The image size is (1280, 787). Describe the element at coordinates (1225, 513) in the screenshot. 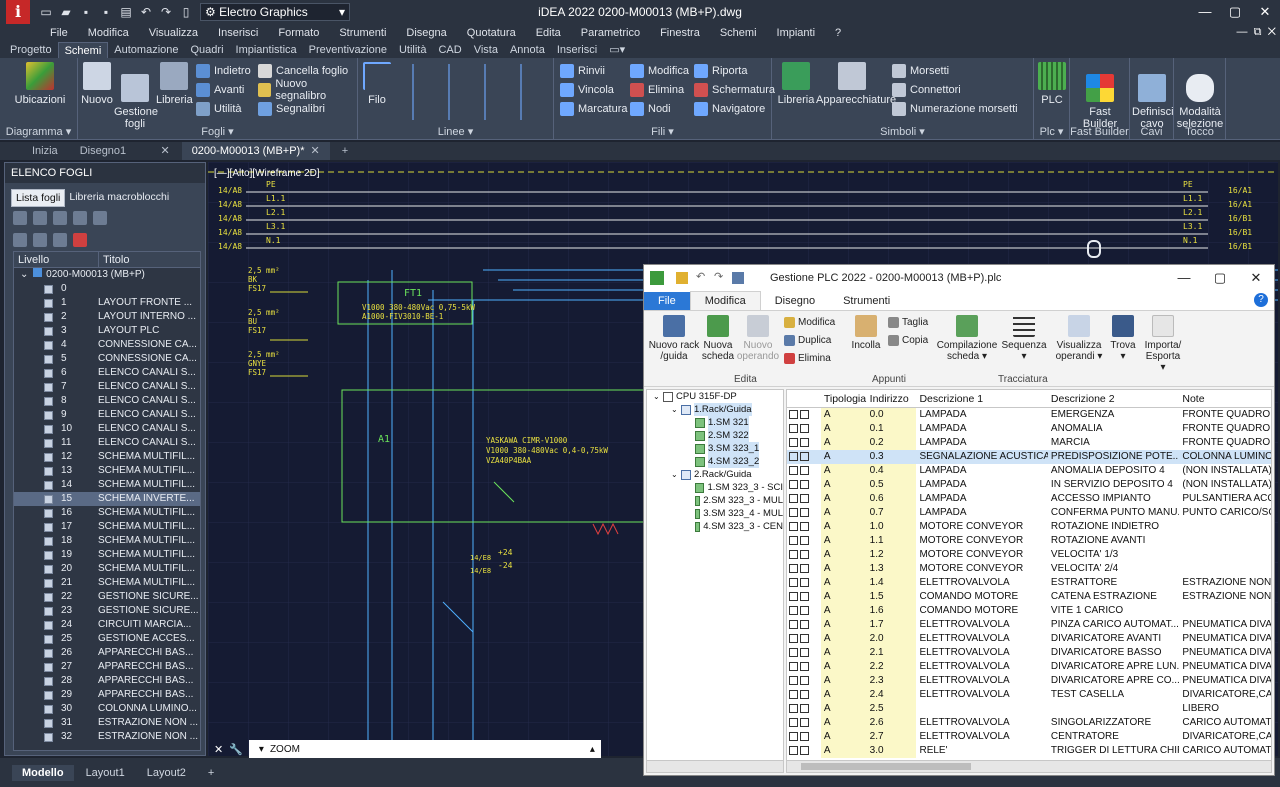

I see `cell: PUNTO CARICO/SCARICO` at that location.